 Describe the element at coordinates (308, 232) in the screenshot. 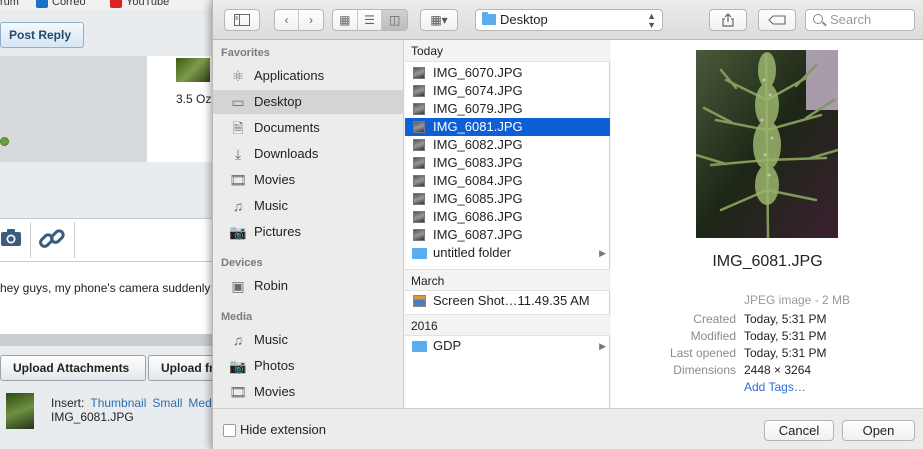

I see `sidebar-item-pictures: 📷 Pictures` at that location.